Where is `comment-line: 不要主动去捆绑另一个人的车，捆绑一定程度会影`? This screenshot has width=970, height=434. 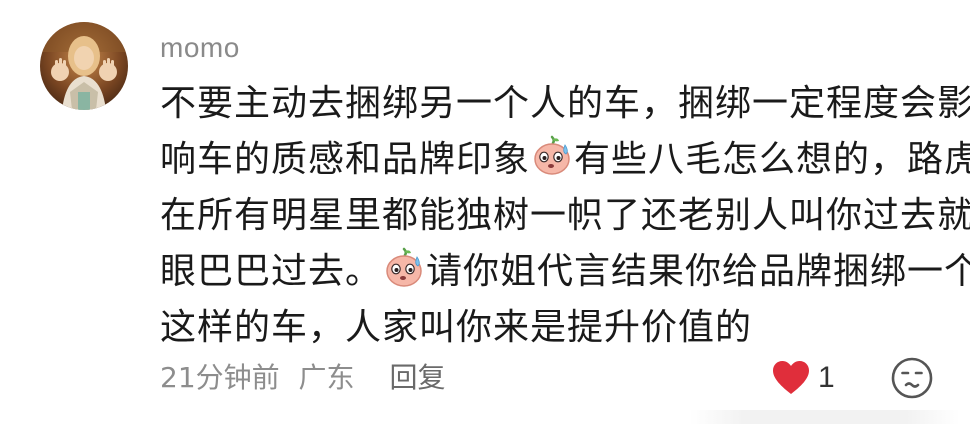
comment-line: 不要主动去捆绑另一个人的车，捆绑一定程度会影 is located at coordinates (565, 103).